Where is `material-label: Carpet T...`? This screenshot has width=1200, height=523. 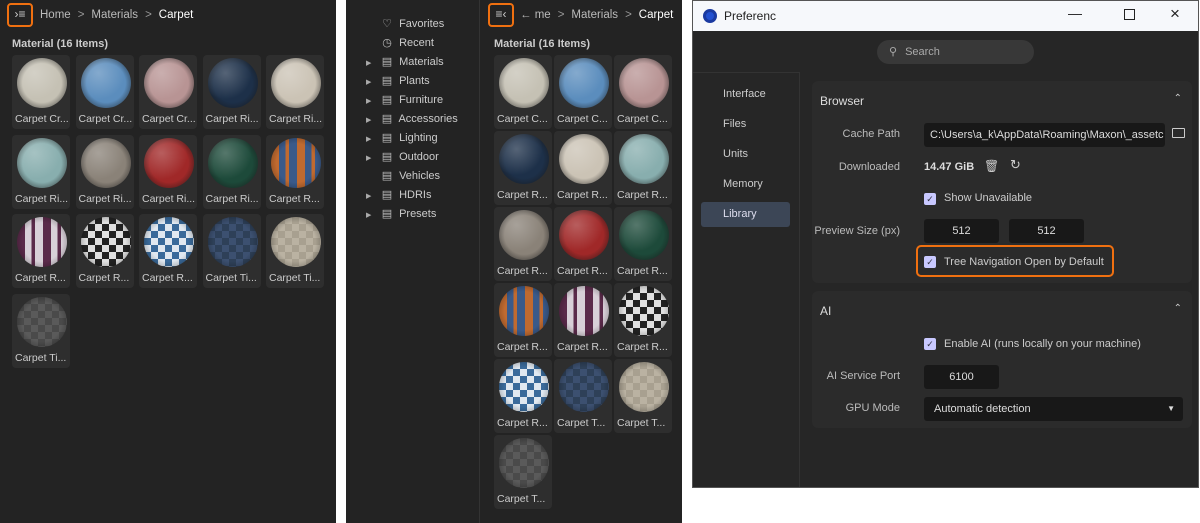
material-label: Carpet T... is located at coordinates (641, 423).